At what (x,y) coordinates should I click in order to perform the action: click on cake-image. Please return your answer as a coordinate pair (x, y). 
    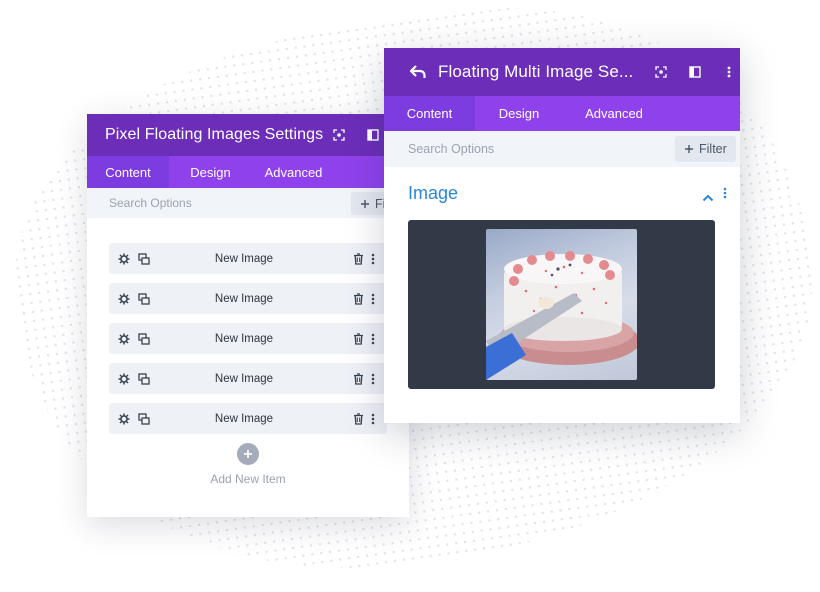
    Looking at the image, I should click on (561, 315).